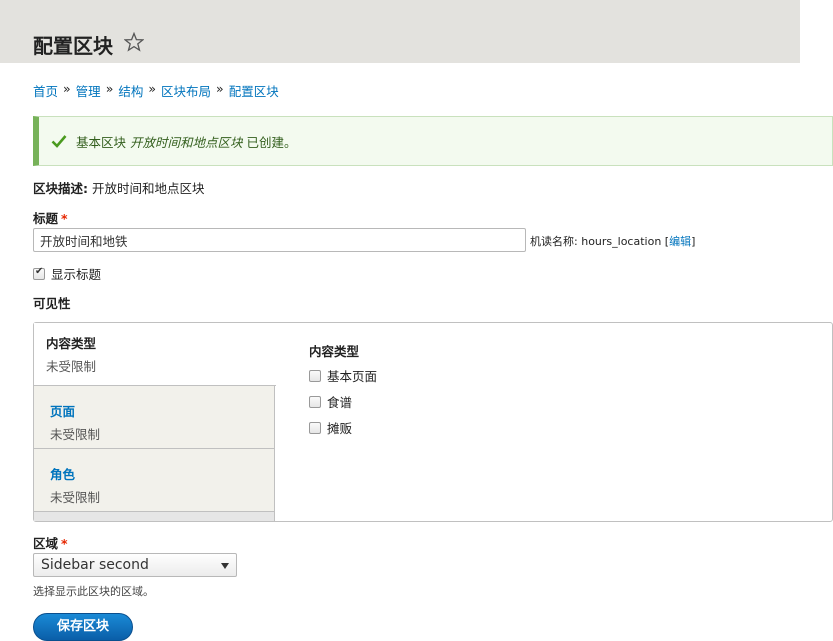  I want to click on option-basic-page: 基本页面, so click(343, 375).